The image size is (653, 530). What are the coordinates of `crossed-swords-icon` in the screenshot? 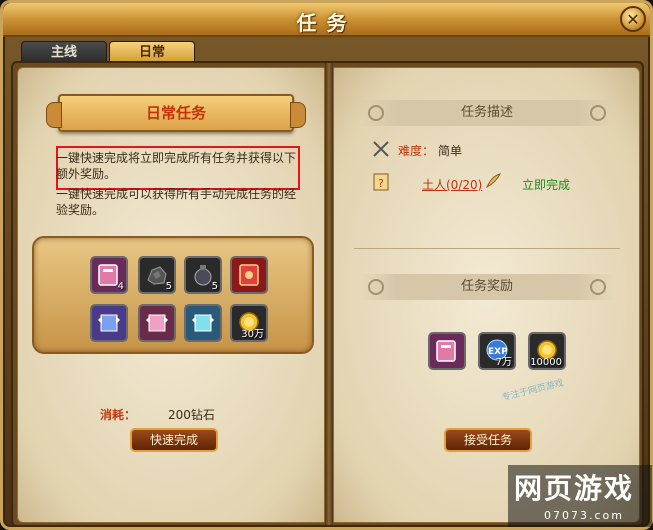 It's located at (381, 149).